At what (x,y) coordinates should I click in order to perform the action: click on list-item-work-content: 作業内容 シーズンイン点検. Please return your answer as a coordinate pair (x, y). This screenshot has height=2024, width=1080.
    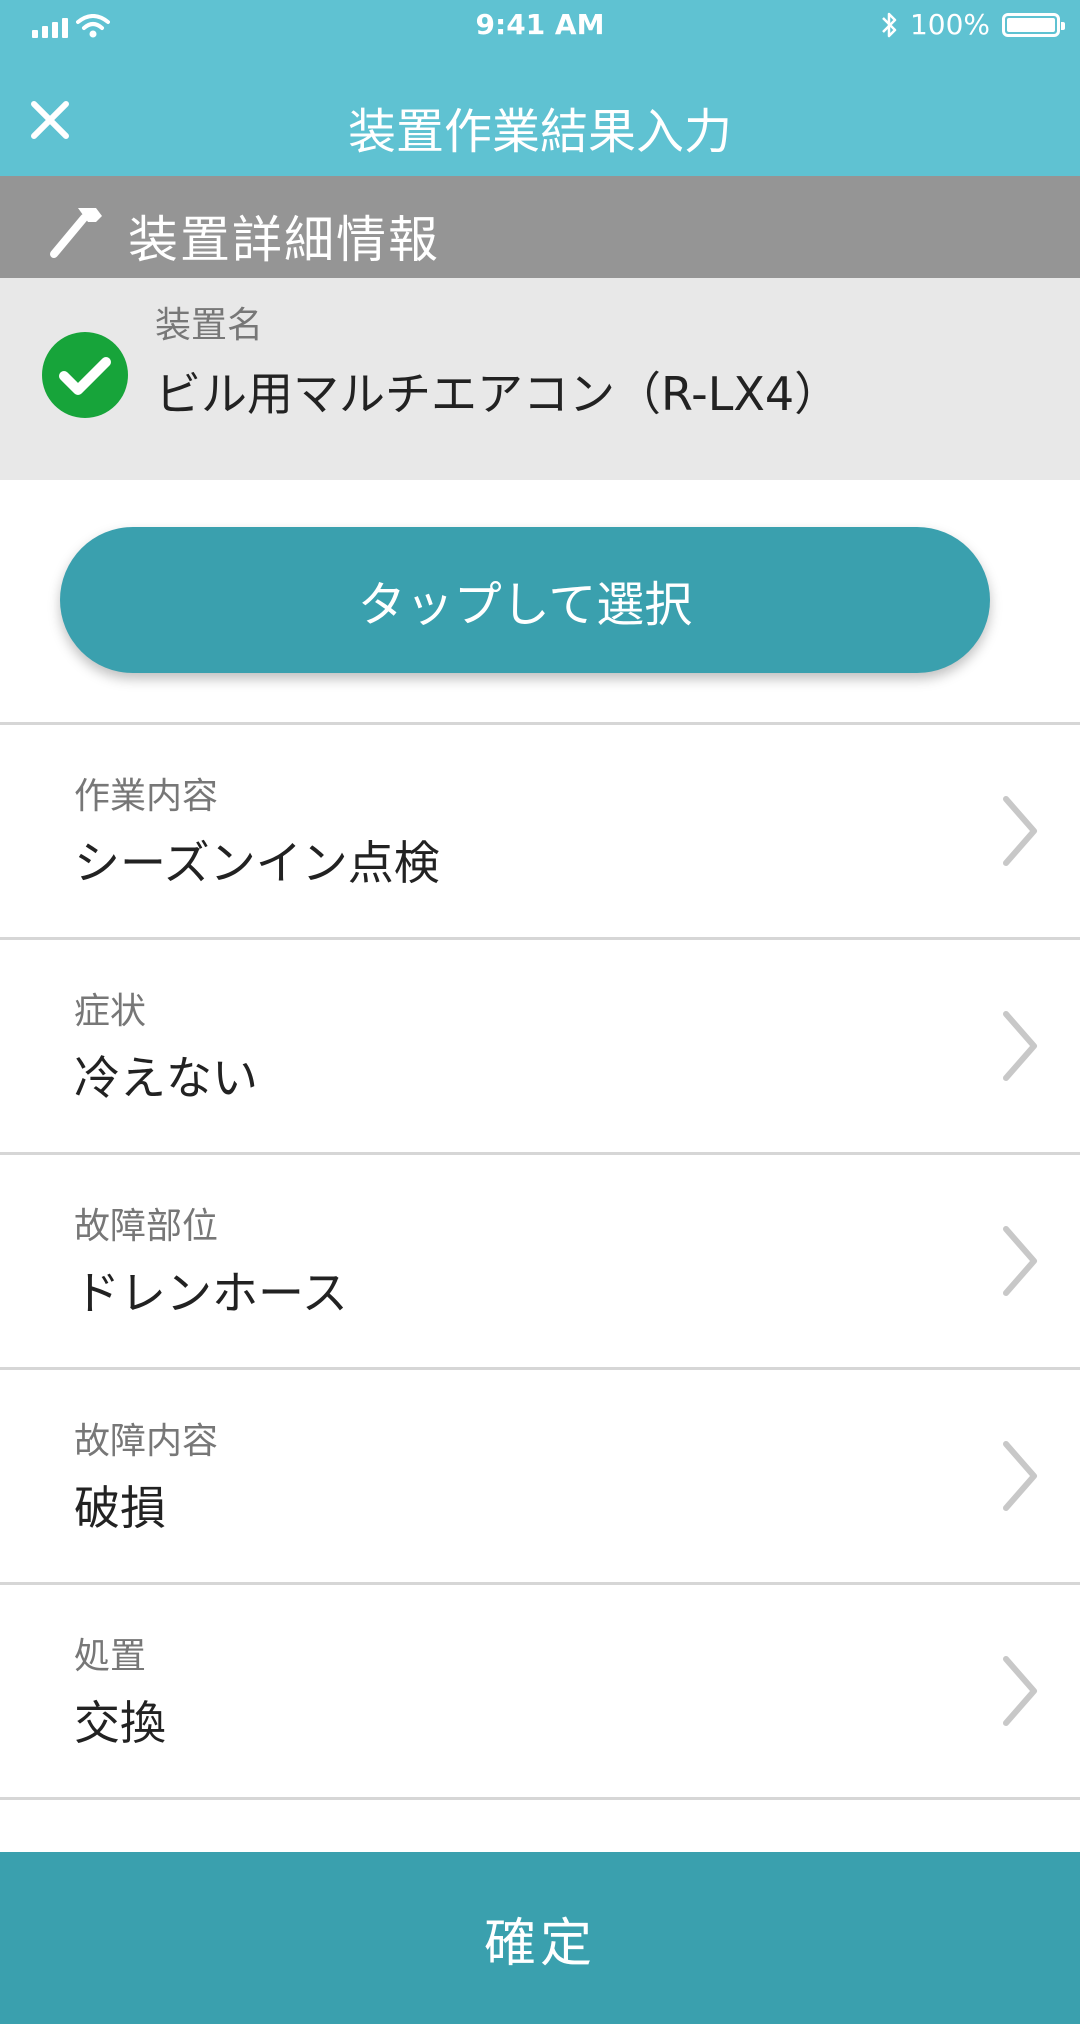
    Looking at the image, I should click on (540, 829).